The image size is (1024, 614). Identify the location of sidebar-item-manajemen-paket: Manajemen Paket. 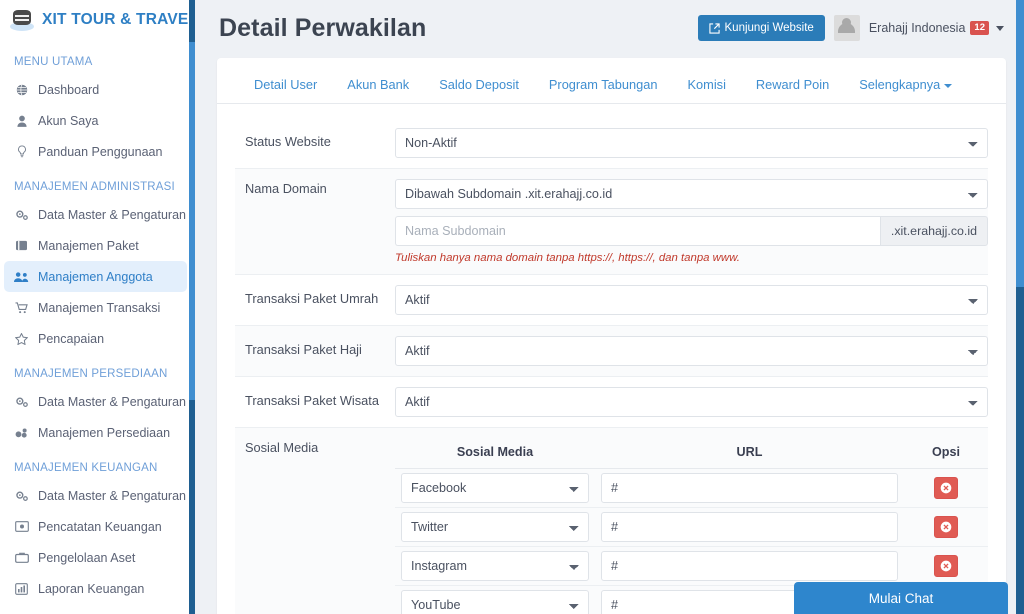
(97, 245).